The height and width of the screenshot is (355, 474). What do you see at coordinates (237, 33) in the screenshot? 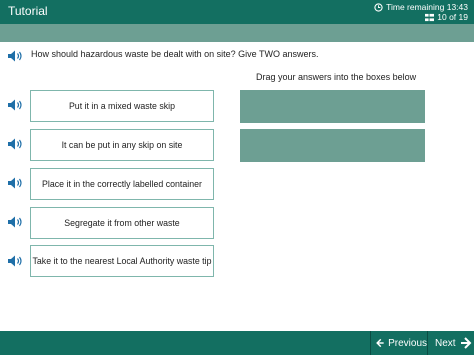
I see `sub-header-bar` at bounding box center [237, 33].